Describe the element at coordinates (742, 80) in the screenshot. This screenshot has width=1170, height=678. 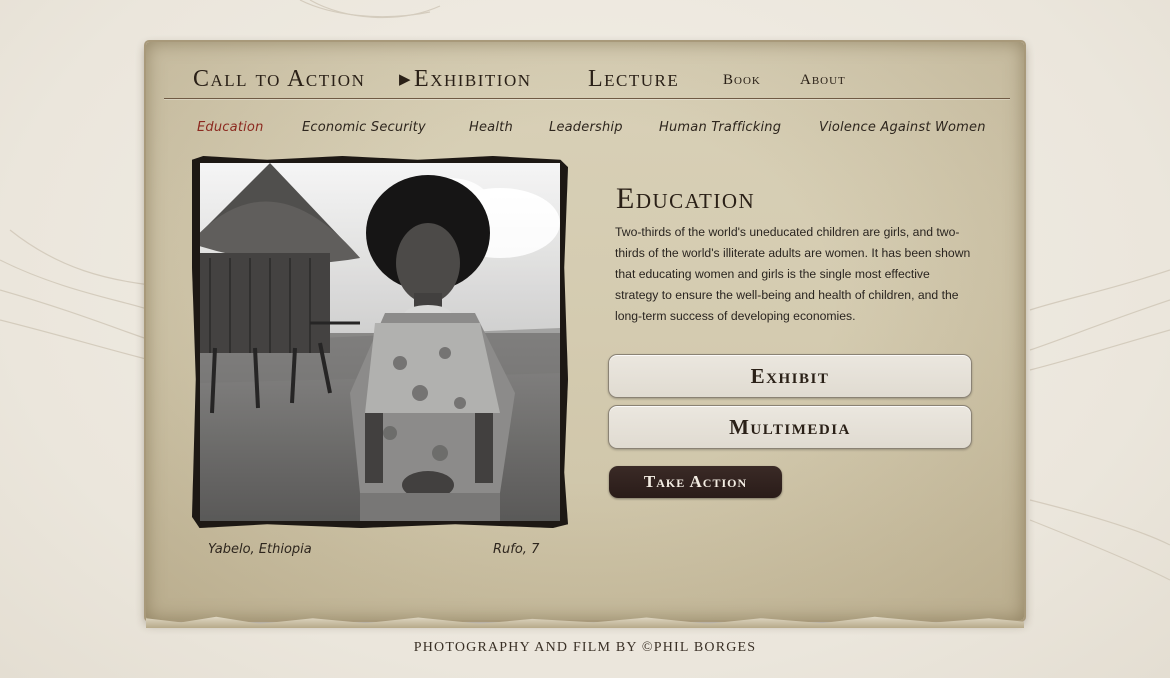
I see `nav-book: Book` at that location.